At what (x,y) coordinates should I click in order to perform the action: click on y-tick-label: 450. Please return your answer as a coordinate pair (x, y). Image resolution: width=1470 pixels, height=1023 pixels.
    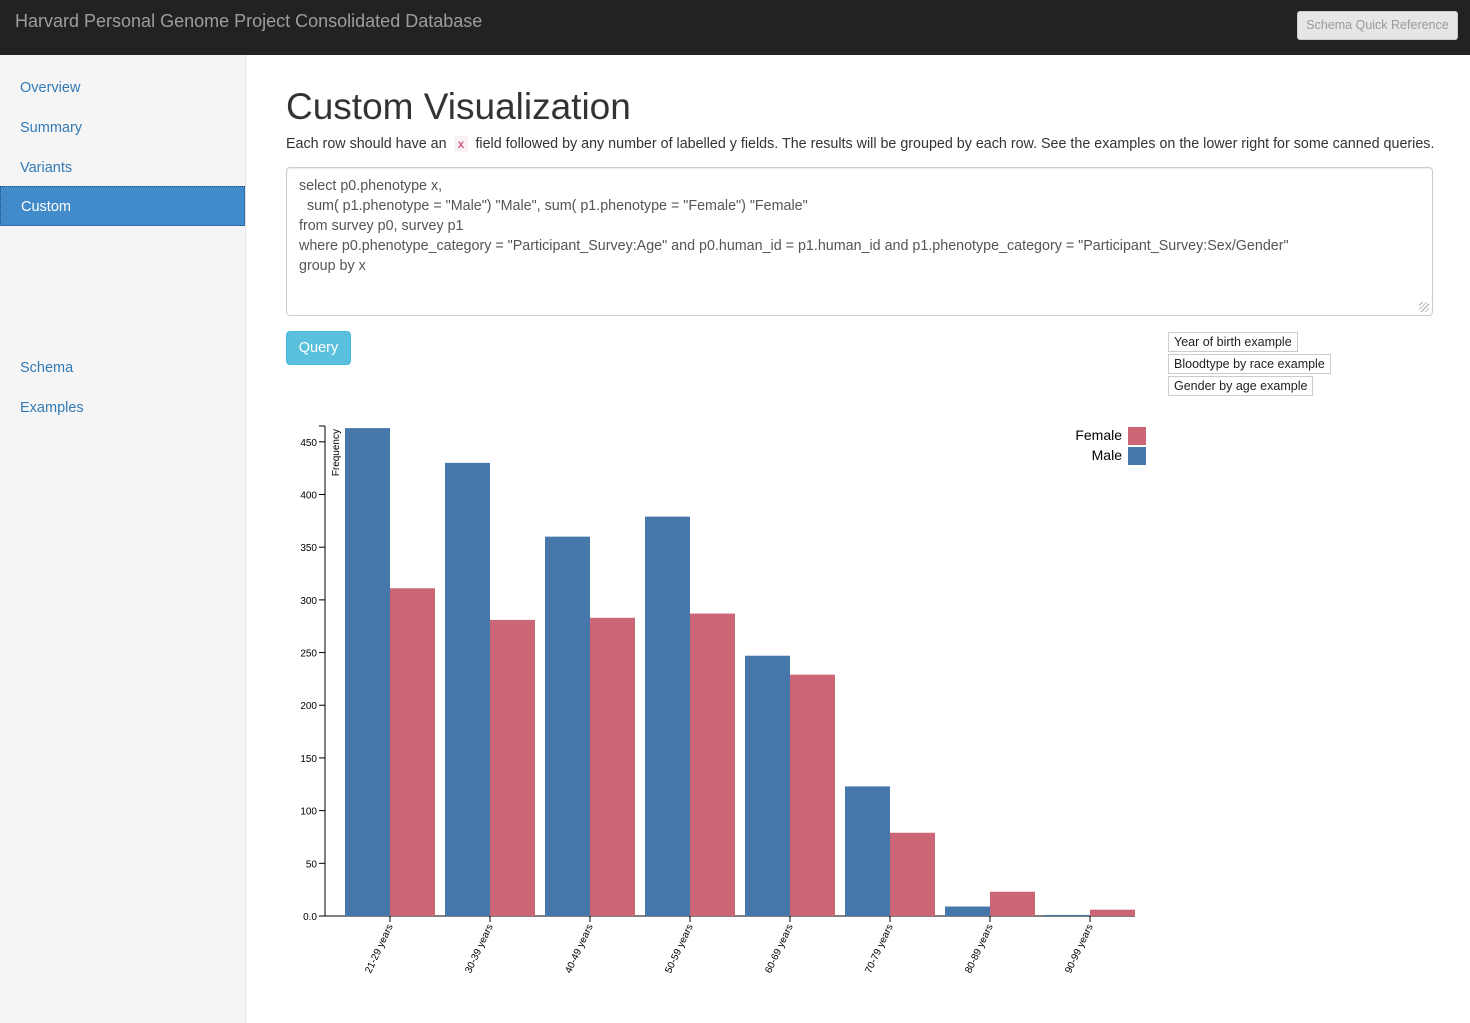
    Looking at the image, I should click on (308, 443).